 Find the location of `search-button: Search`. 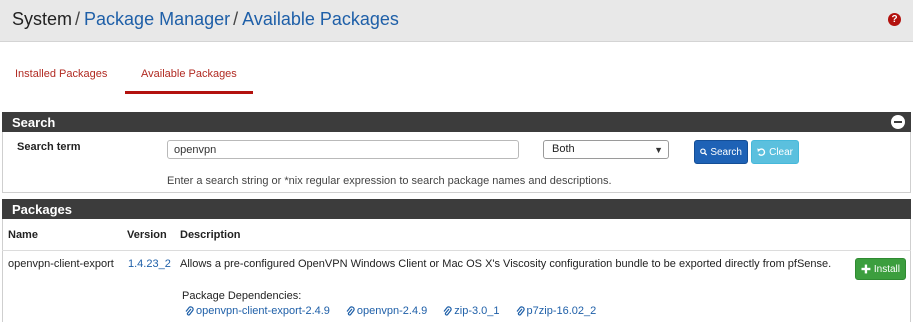

search-button: Search is located at coordinates (721, 152).